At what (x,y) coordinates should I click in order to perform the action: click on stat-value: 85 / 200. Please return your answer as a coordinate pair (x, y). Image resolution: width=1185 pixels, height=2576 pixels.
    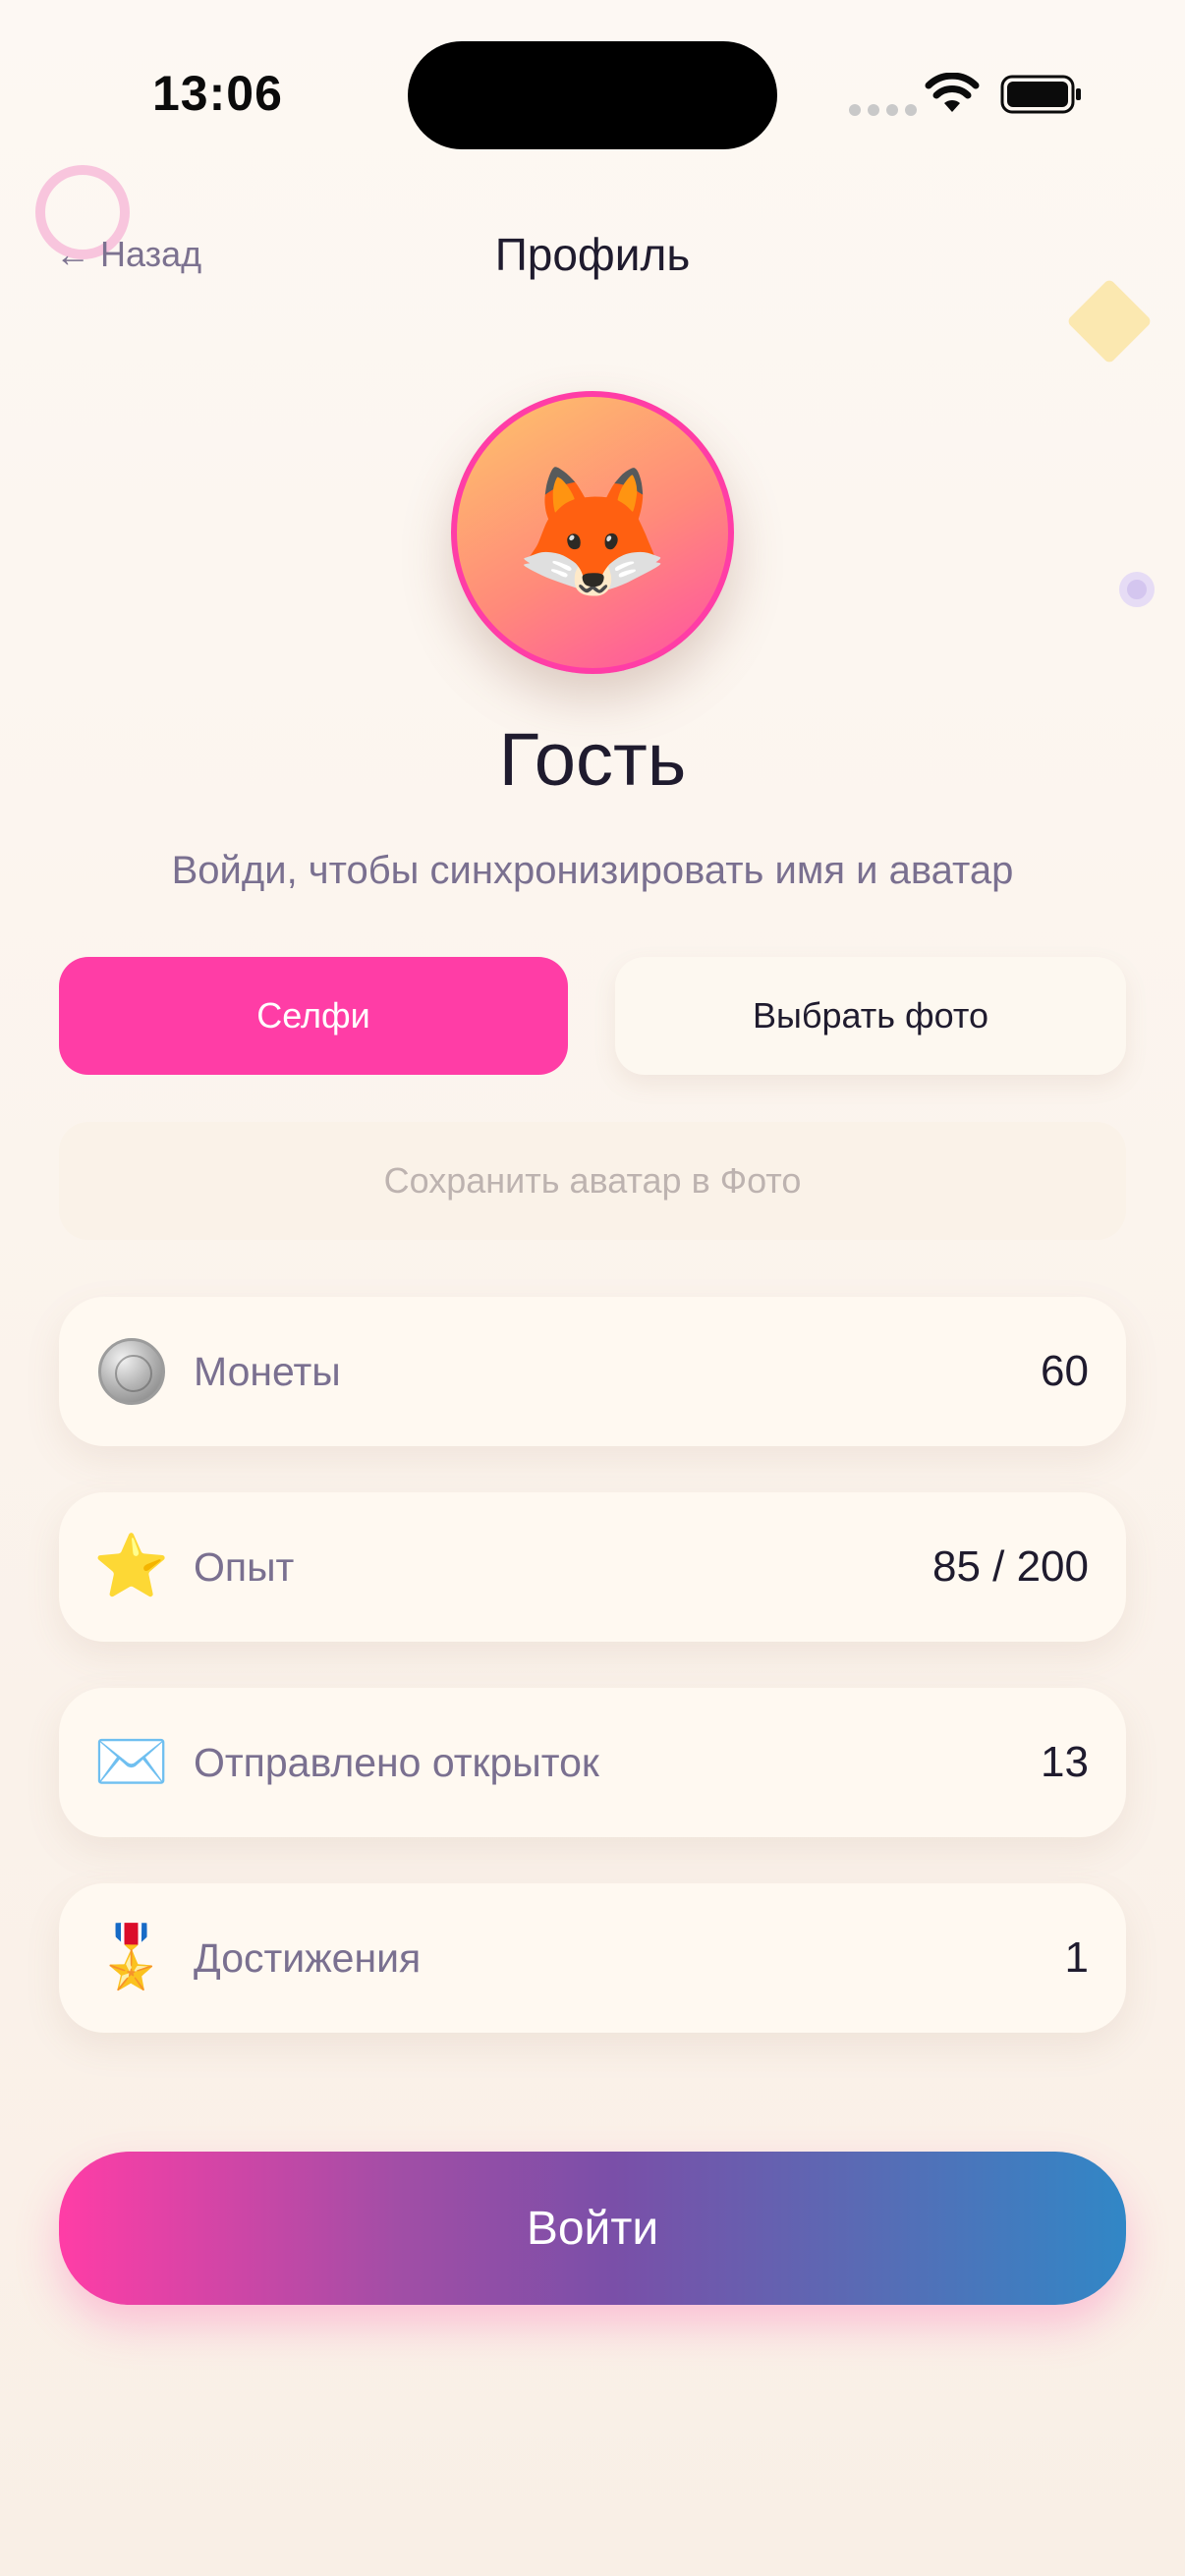
    Looking at the image, I should click on (1010, 1566).